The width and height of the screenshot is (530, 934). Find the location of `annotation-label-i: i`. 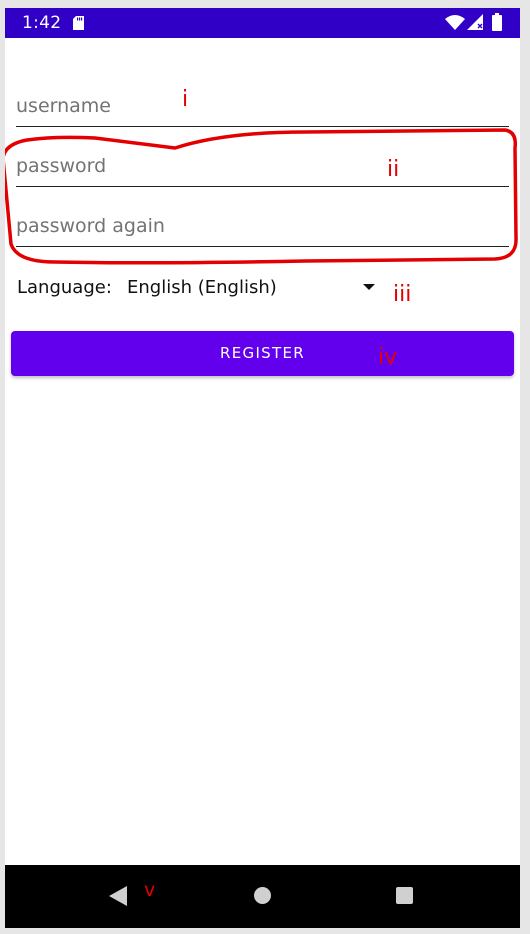

annotation-label-i: i is located at coordinates (185, 99).